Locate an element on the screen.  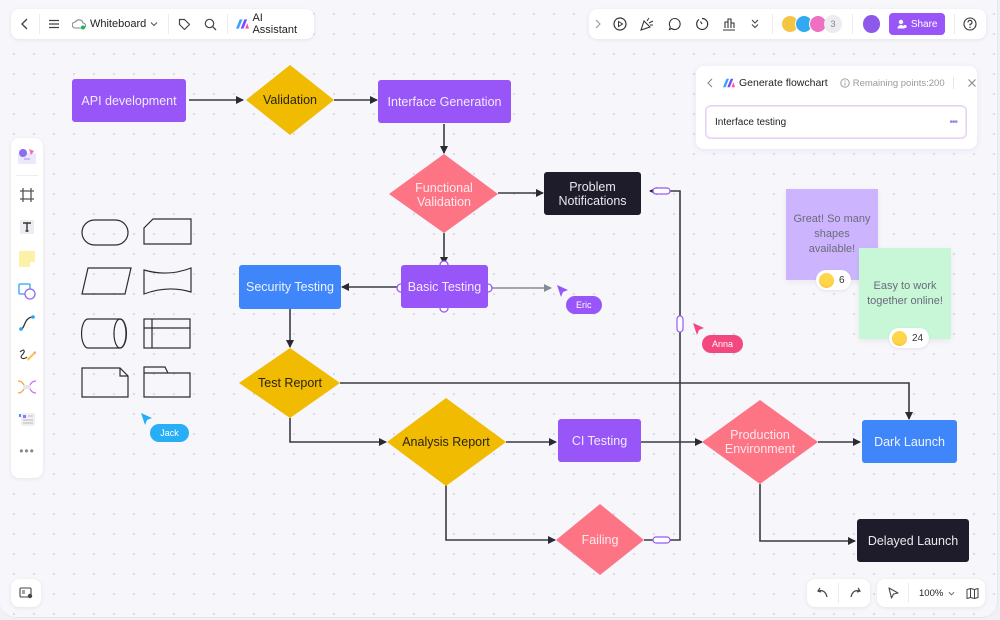
tool-text is located at coordinates (27, 227).